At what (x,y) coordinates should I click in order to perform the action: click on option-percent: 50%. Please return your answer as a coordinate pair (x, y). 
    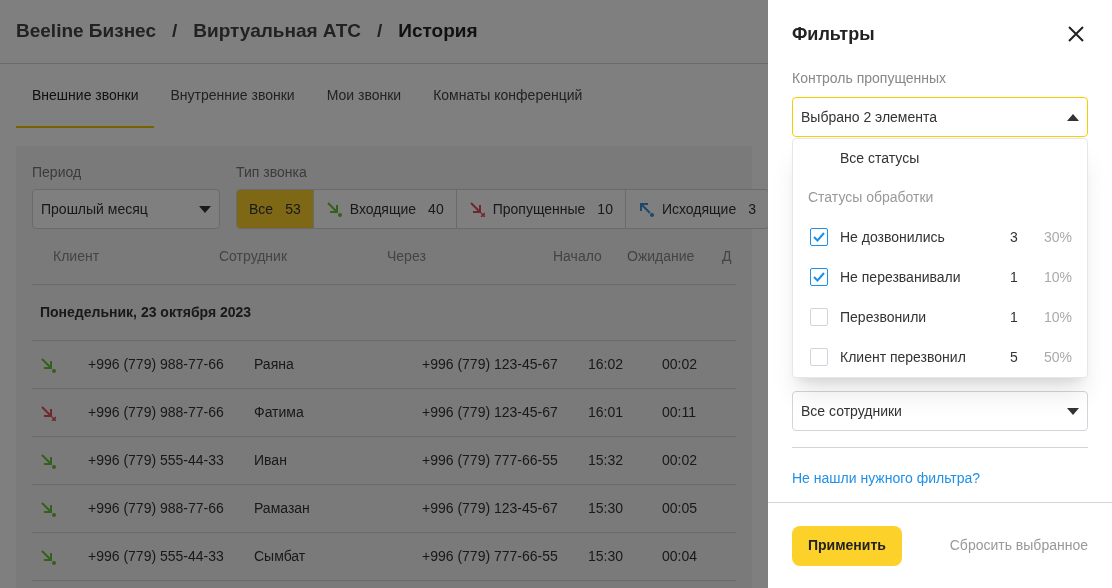
    Looking at the image, I should click on (1057, 357).